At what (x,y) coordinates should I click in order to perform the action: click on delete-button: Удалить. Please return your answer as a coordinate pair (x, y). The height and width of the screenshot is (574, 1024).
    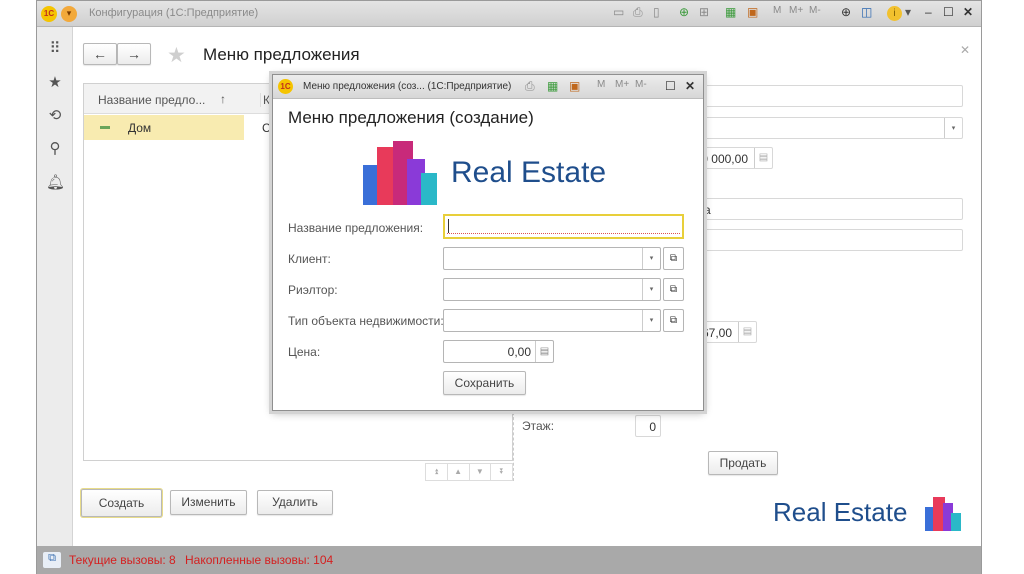
    Looking at the image, I should click on (295, 502).